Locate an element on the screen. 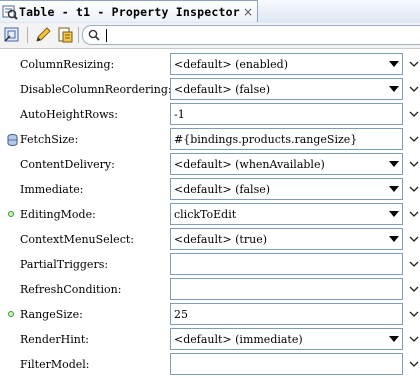 The width and height of the screenshot is (420, 378). property-row-filtermodel: FilterModel: is located at coordinates (210, 365).